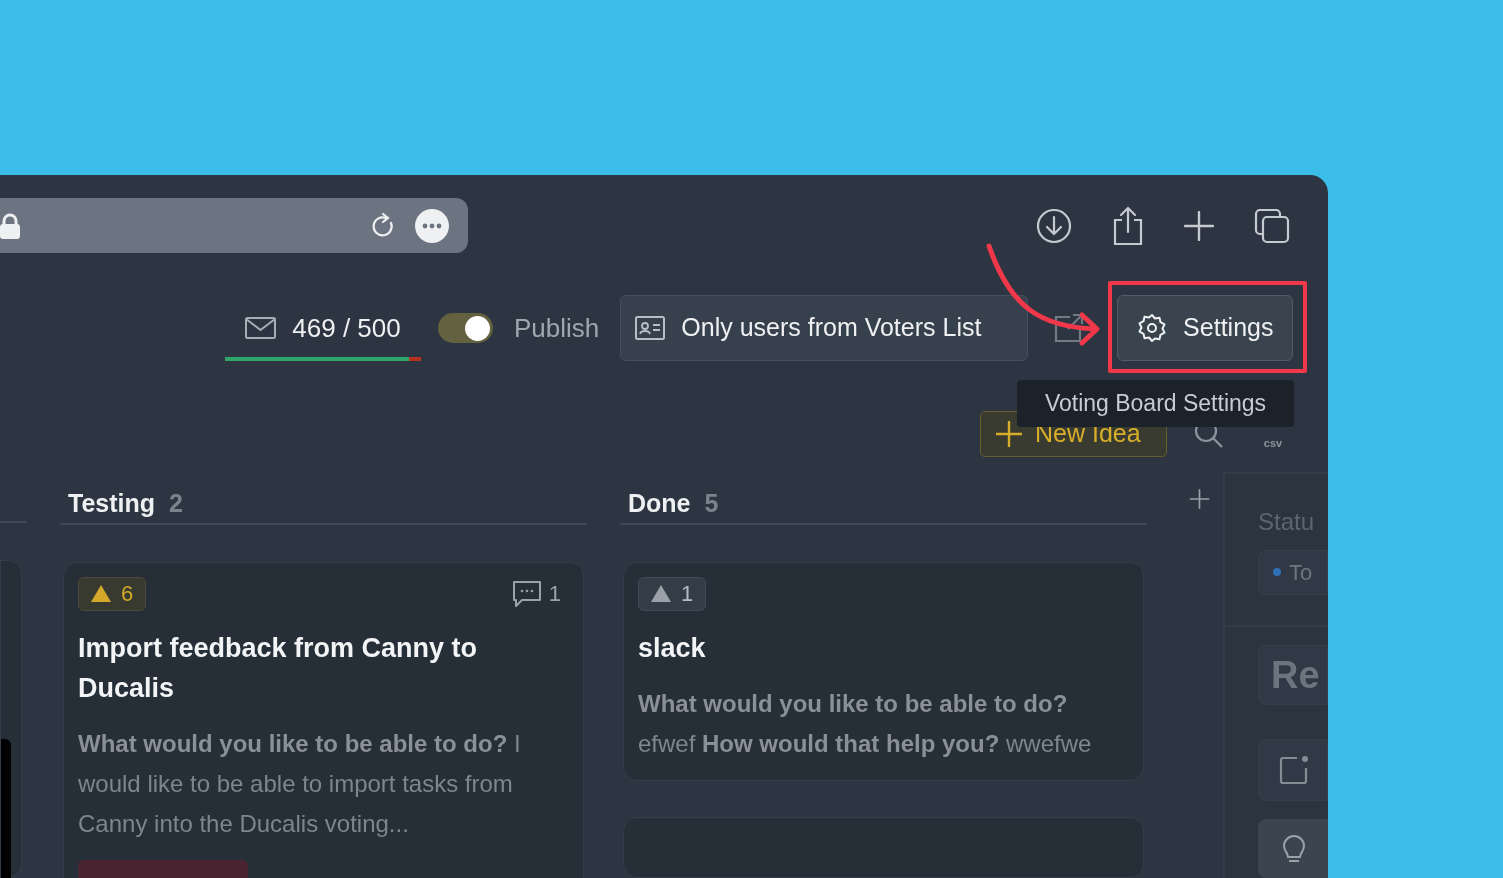 Image resolution: width=1503 pixels, height=878 pixels. I want to click on column-count: 2, so click(176, 503).